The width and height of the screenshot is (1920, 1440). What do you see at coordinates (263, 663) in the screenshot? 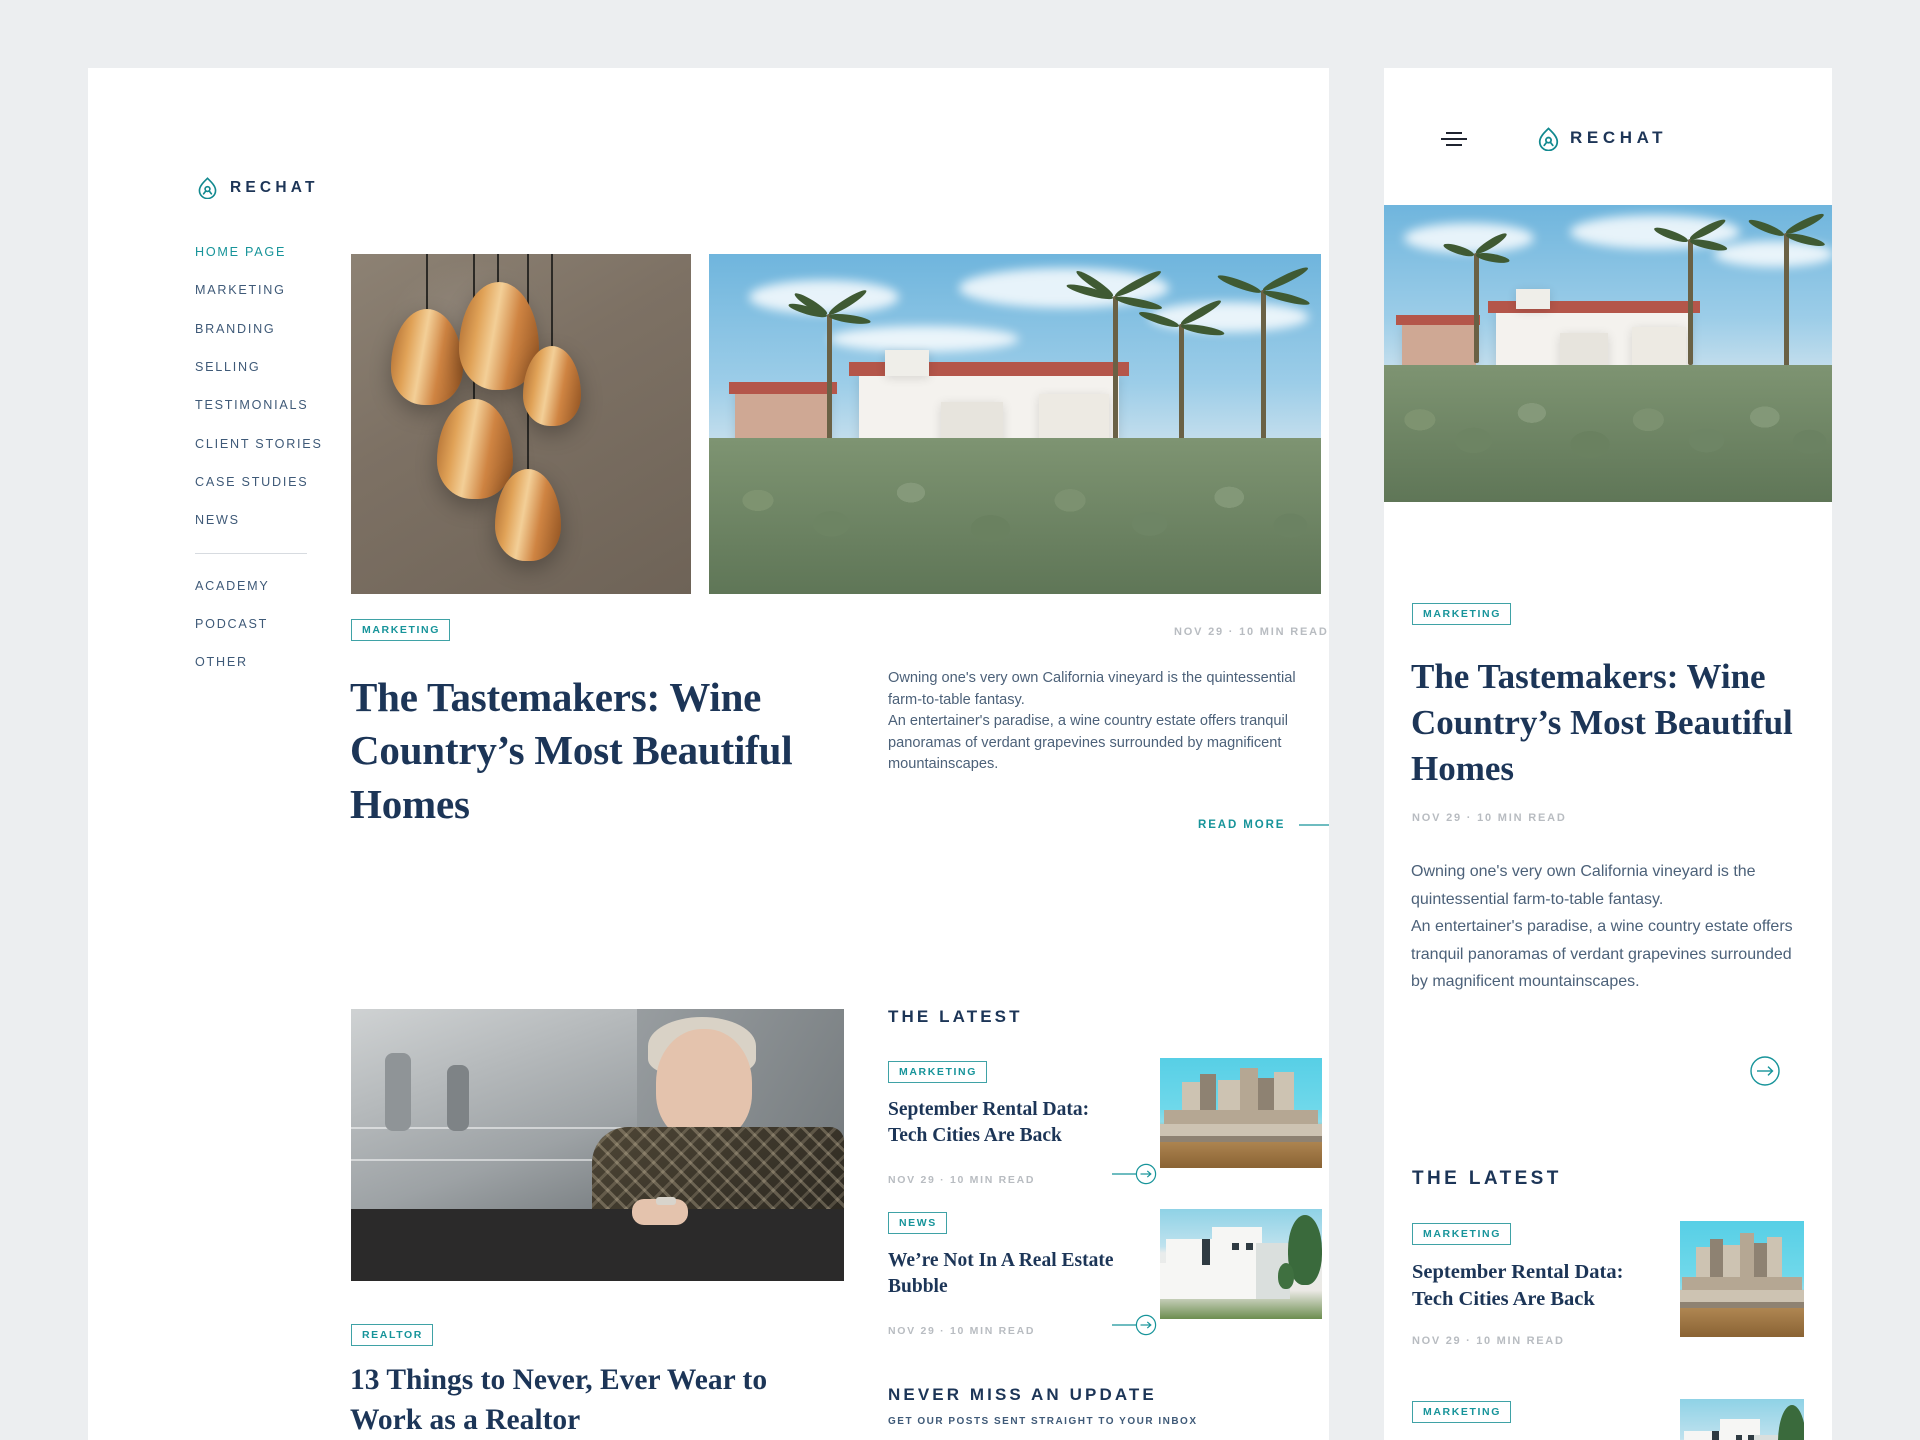
I see `sidebar-item-other: OTHER` at bounding box center [263, 663].